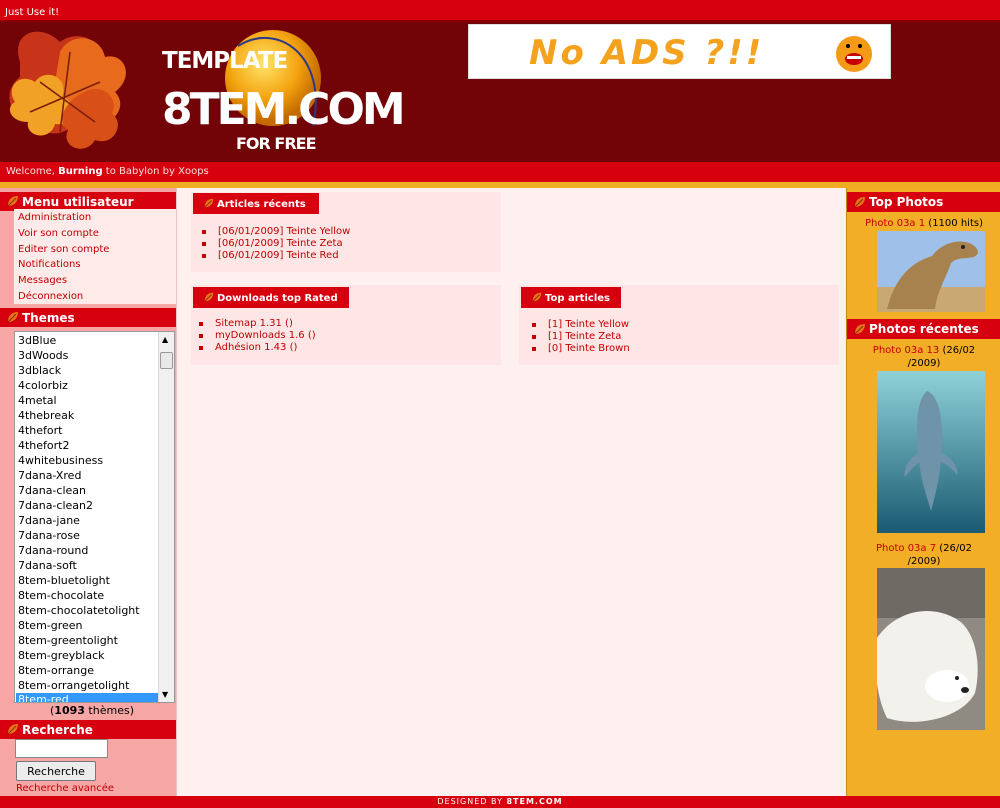 This screenshot has width=1000, height=808. I want to click on recent-article-link: [06/01/2009] Teinte Red, so click(270, 255).